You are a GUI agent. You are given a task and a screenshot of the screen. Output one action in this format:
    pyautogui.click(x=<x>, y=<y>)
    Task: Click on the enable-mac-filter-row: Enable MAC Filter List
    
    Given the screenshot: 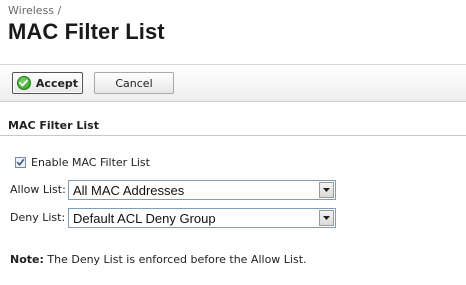 What is the action you would take?
    pyautogui.click(x=82, y=162)
    